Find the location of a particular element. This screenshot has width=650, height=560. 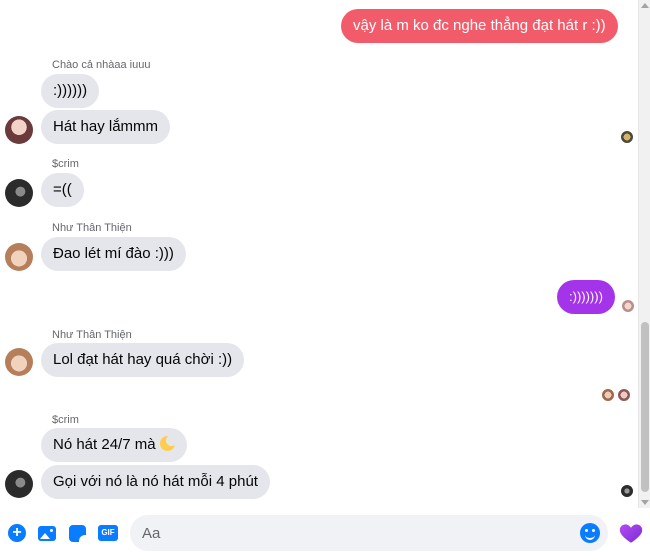

attach-photo-button is located at coordinates (47, 533).